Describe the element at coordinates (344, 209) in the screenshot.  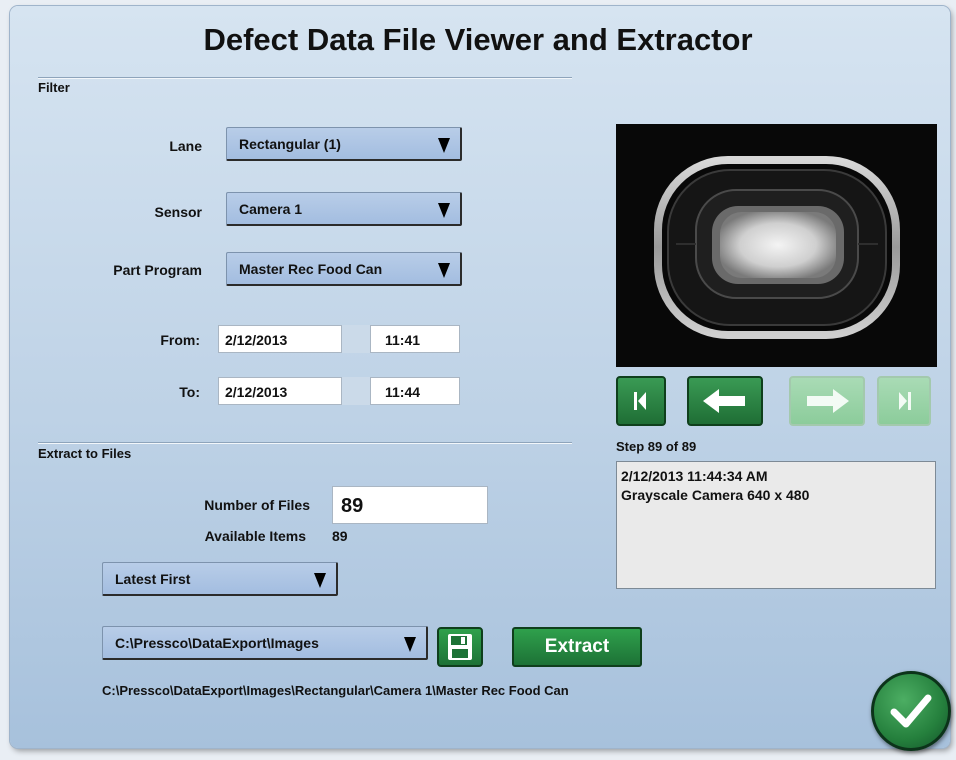
I see `sensor-dropdown: Camera 1` at that location.